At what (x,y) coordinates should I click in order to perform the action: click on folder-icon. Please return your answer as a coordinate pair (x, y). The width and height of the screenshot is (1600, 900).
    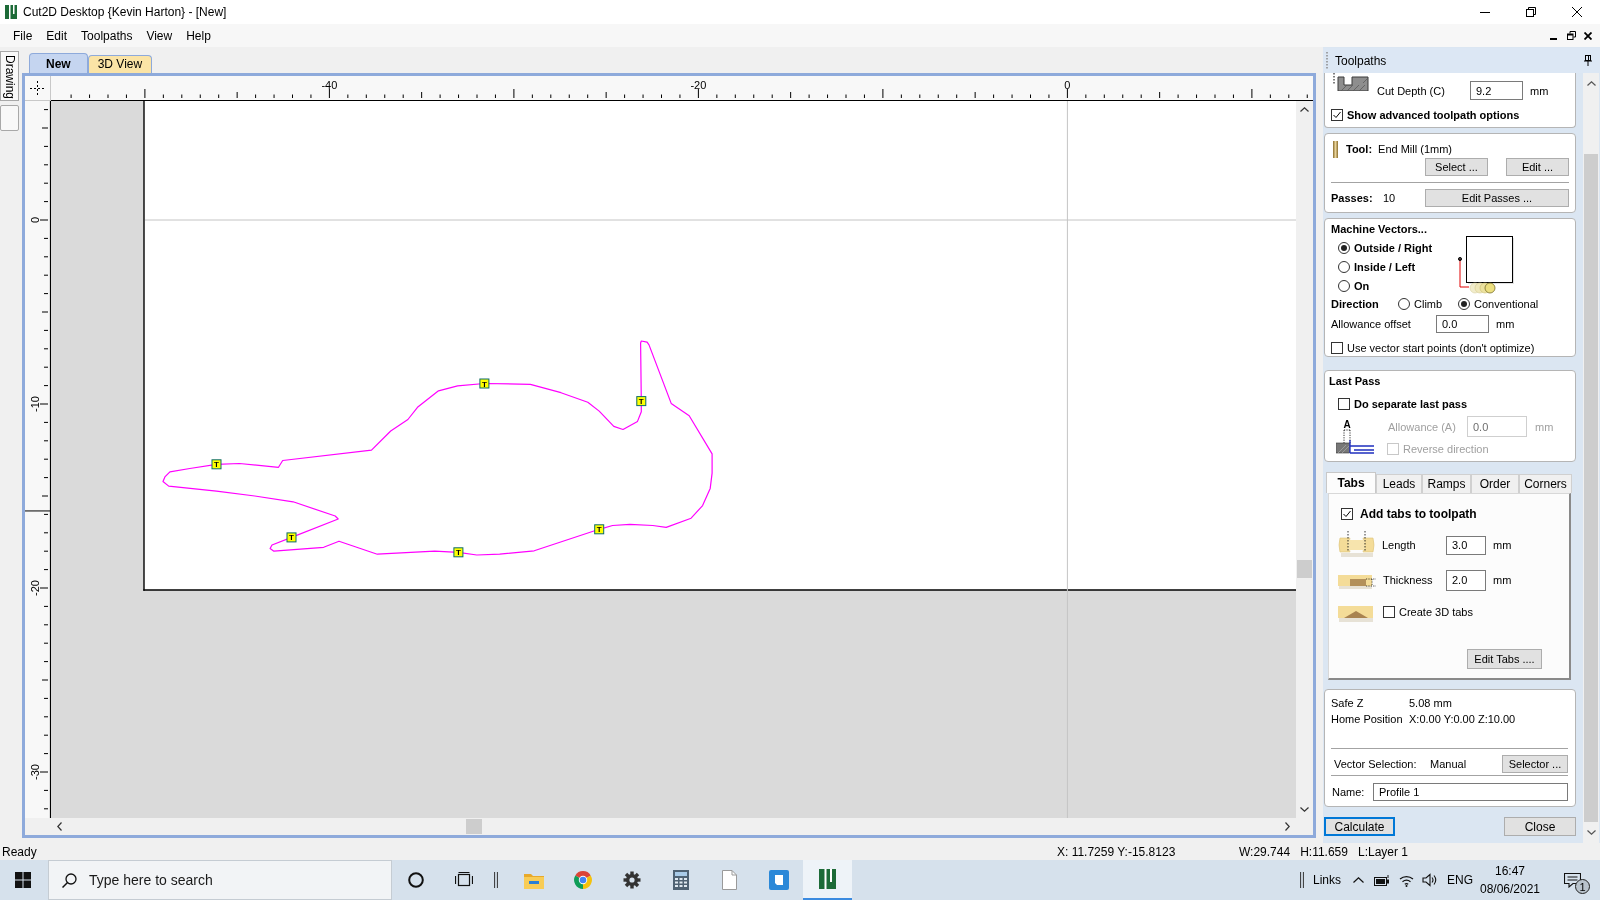
    Looking at the image, I should click on (533, 880).